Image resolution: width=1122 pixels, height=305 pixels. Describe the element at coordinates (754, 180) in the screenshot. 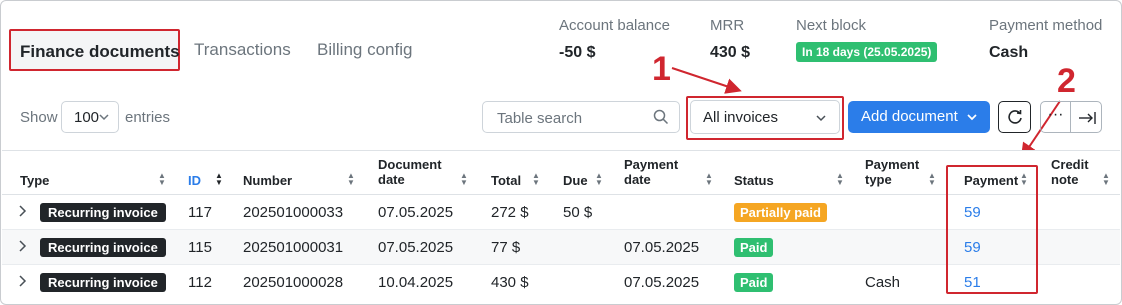

I see `col-status: Status` at that location.